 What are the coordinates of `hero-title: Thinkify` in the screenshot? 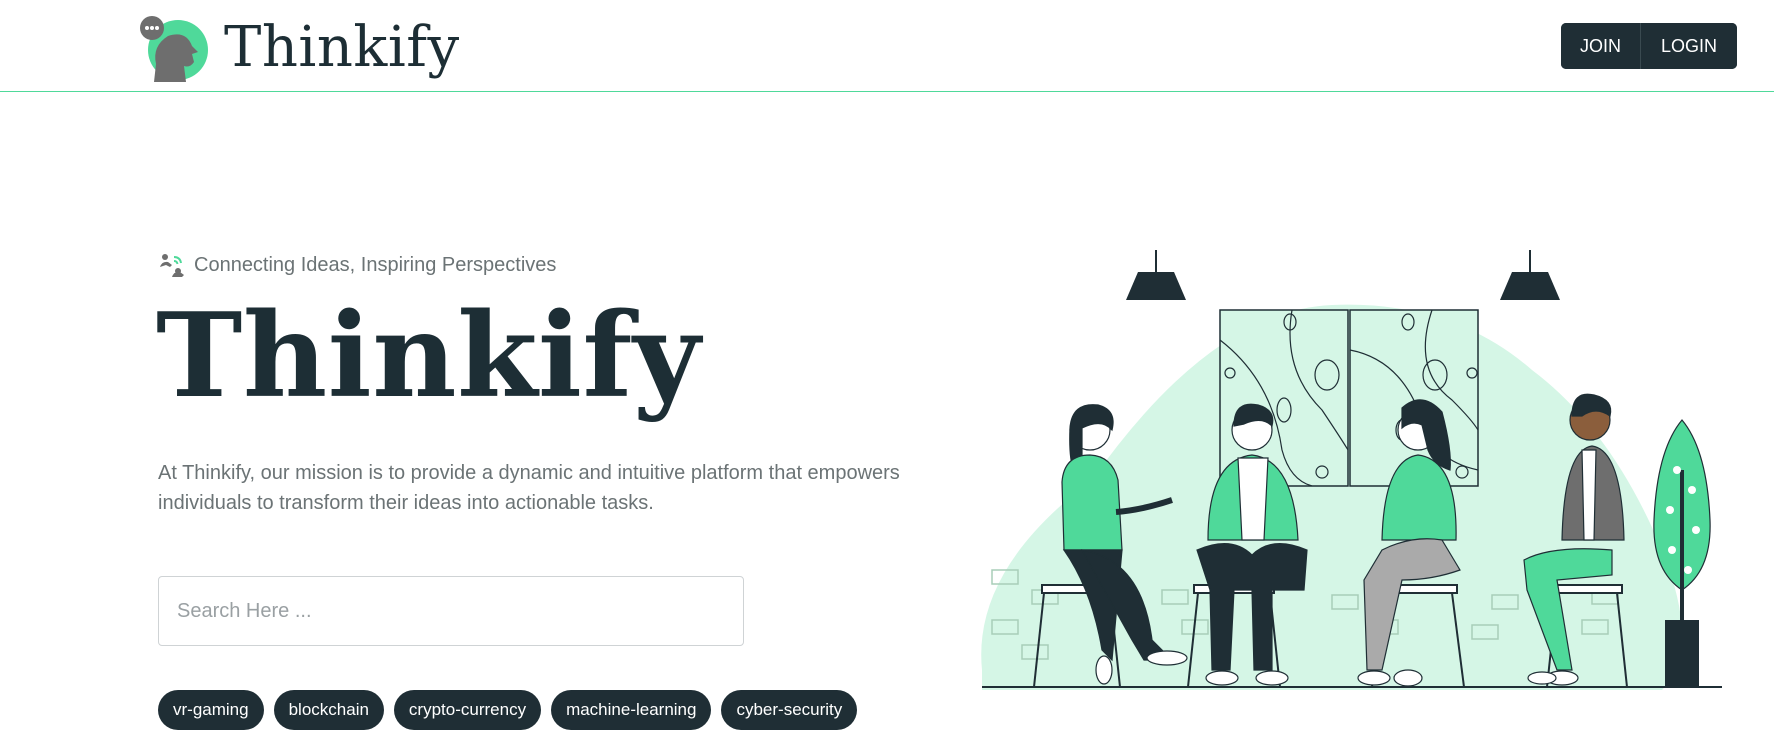 It's located at (428, 356).